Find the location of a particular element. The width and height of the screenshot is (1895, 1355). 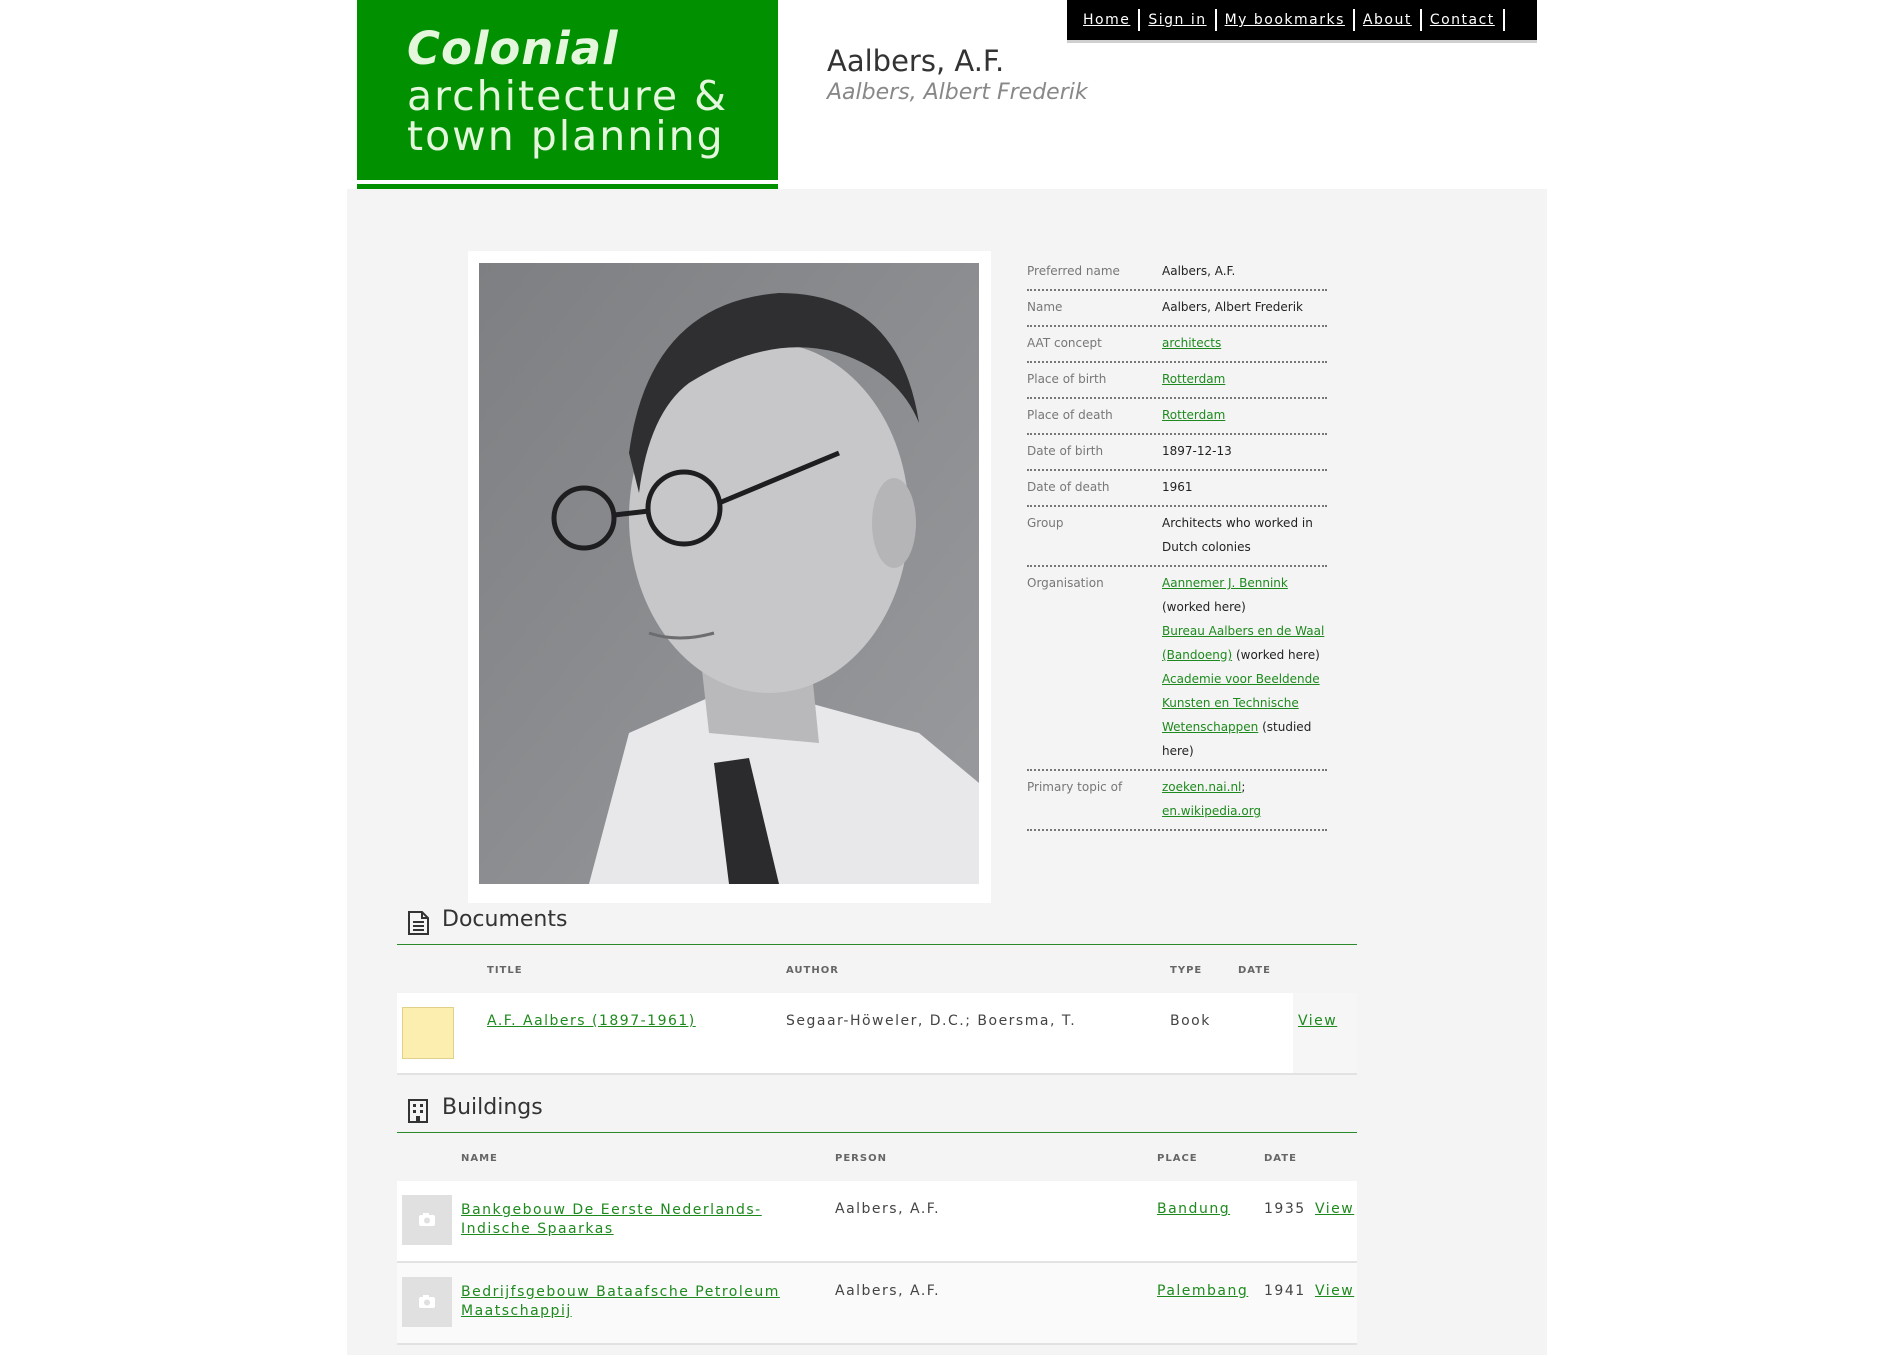

document-author: Segaar-Höweler, D.C.; Boersma, T. is located at coordinates (931, 1021).